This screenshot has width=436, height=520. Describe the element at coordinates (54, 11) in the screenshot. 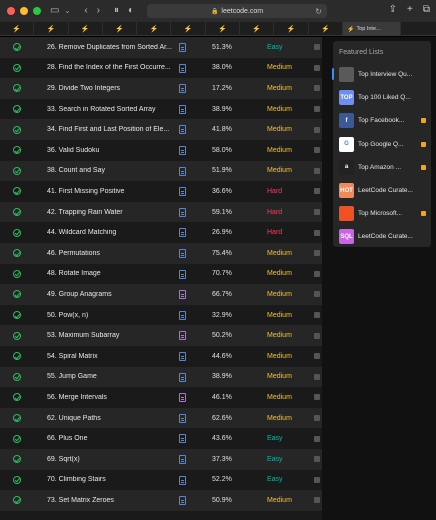

I see `sidebar-icon: ▭` at that location.